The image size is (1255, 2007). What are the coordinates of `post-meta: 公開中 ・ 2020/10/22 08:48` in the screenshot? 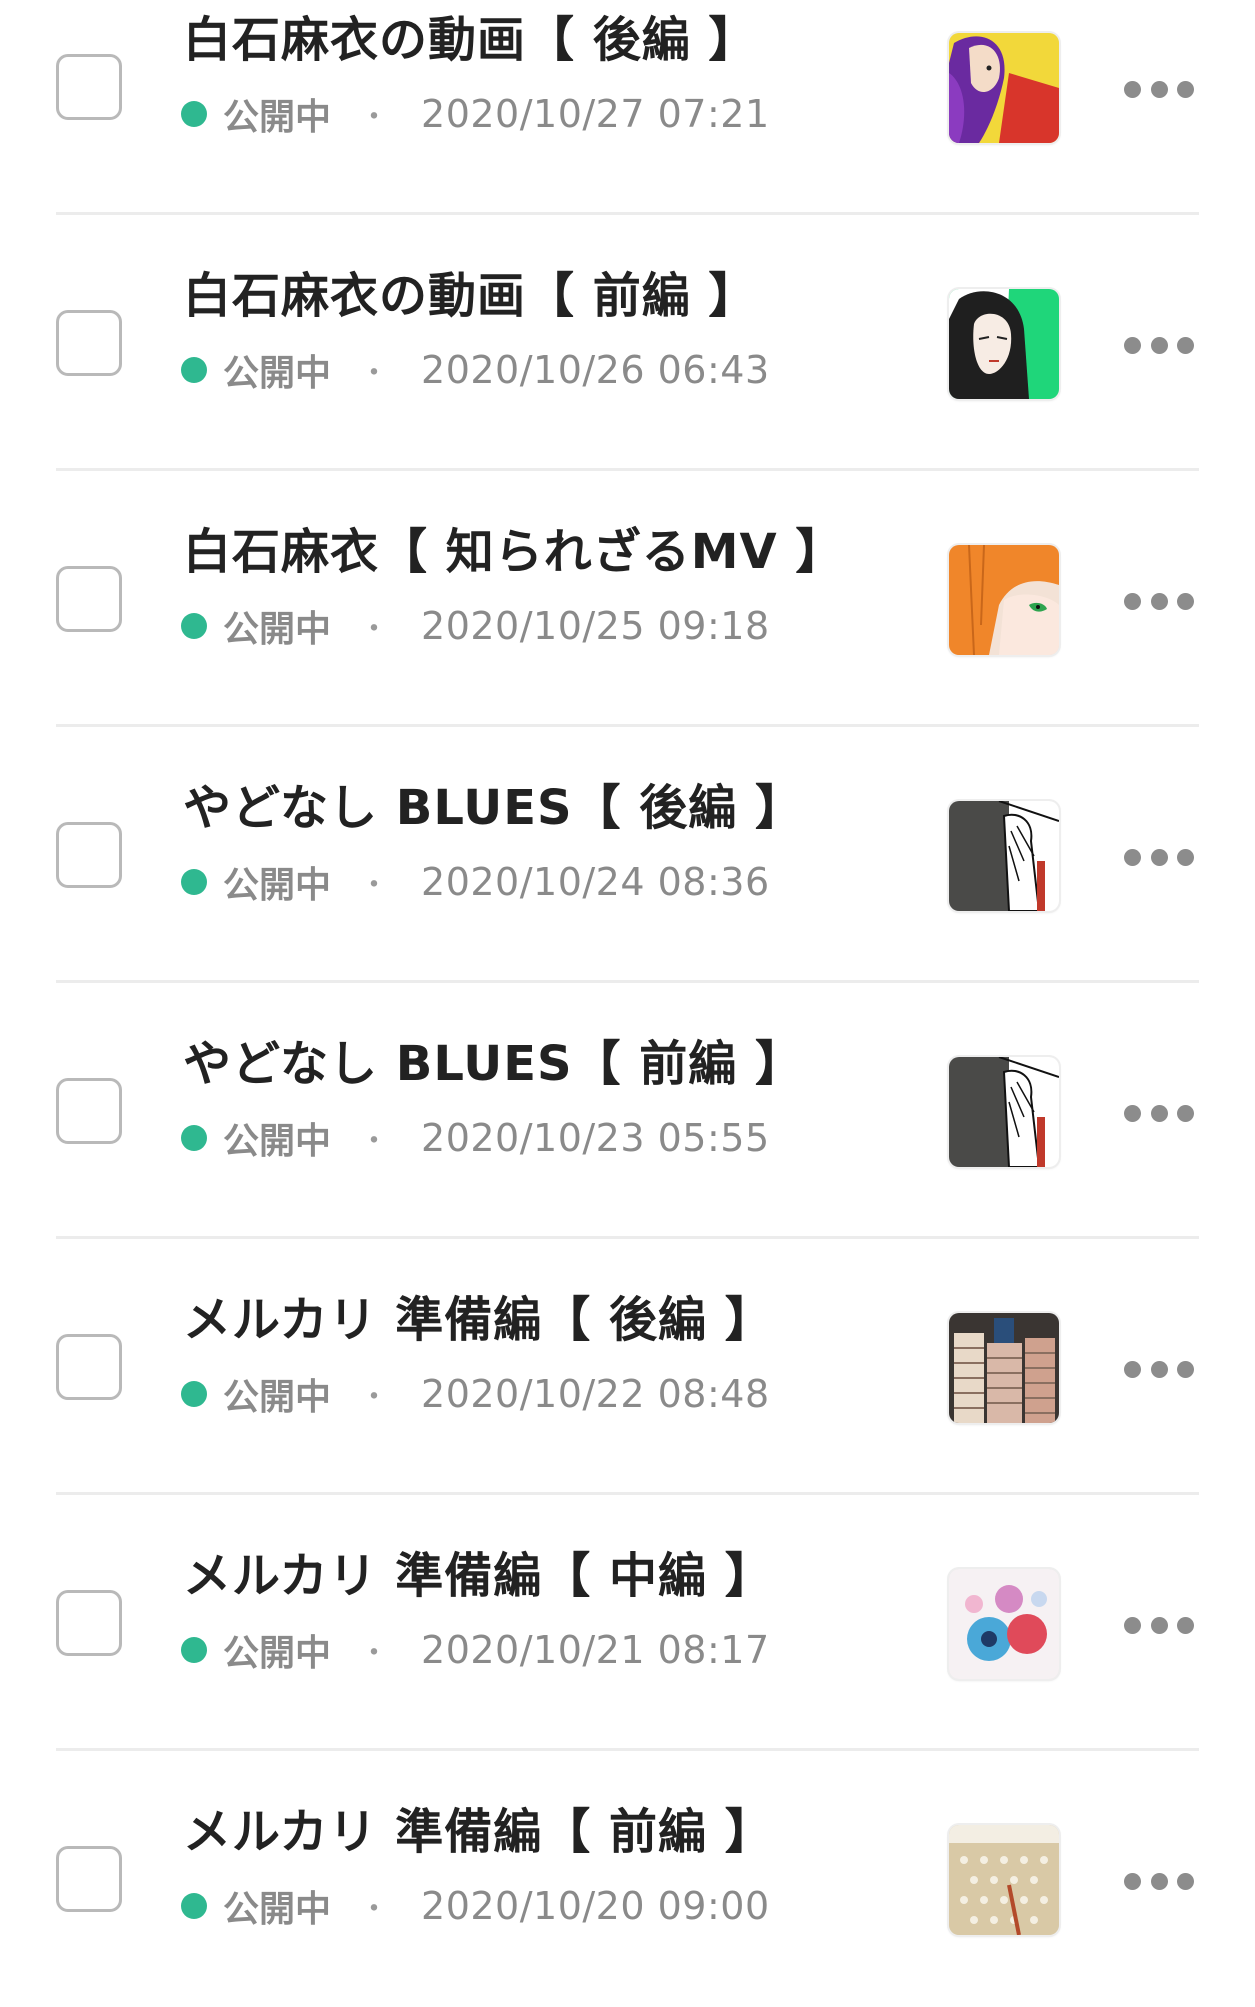 It's located at (475, 1394).